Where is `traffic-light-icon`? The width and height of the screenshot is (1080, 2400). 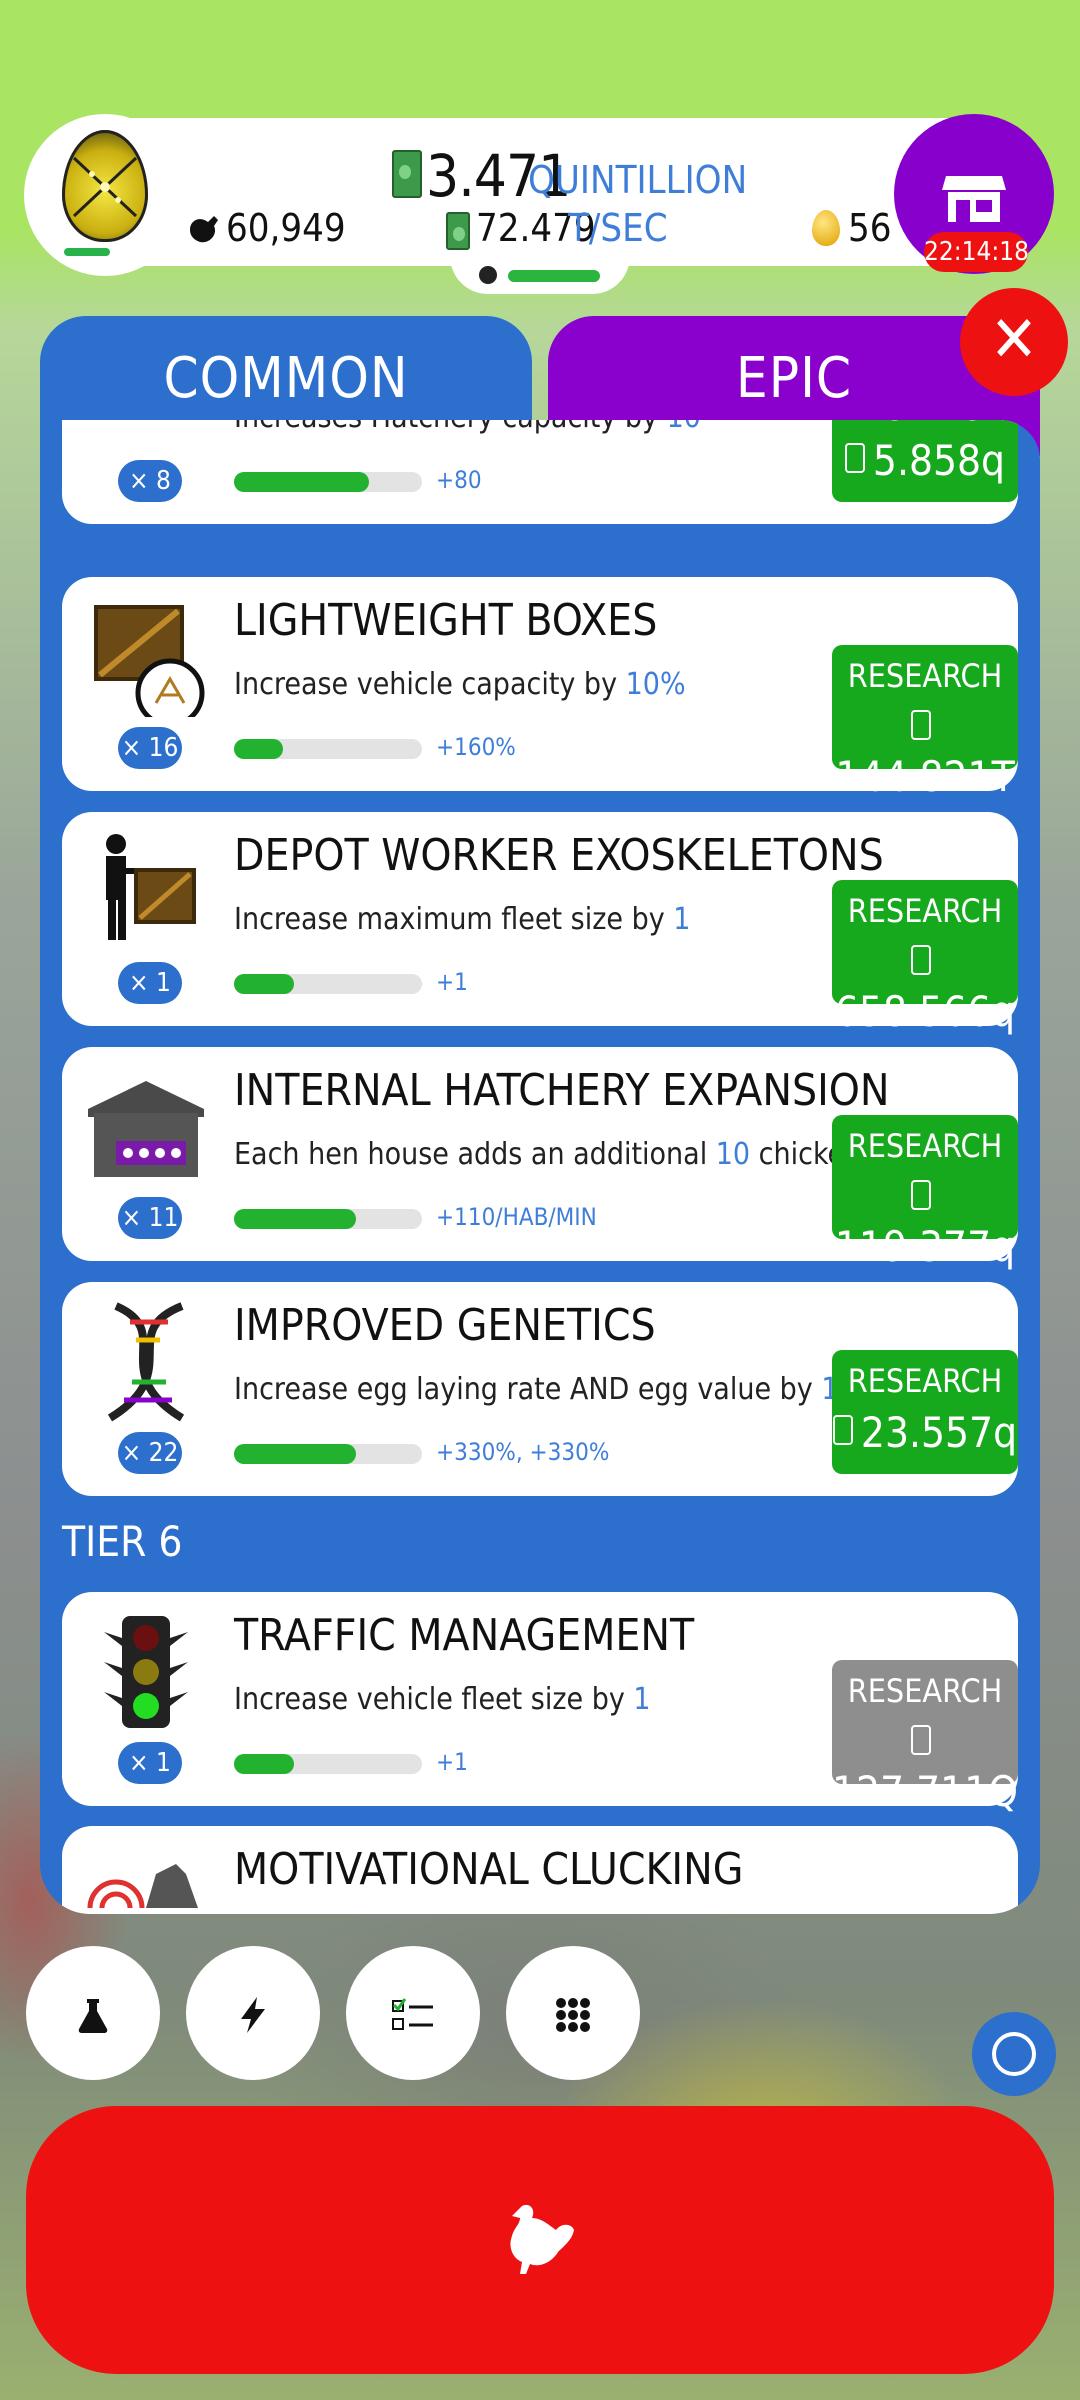
traffic-light-icon is located at coordinates (146, 1672).